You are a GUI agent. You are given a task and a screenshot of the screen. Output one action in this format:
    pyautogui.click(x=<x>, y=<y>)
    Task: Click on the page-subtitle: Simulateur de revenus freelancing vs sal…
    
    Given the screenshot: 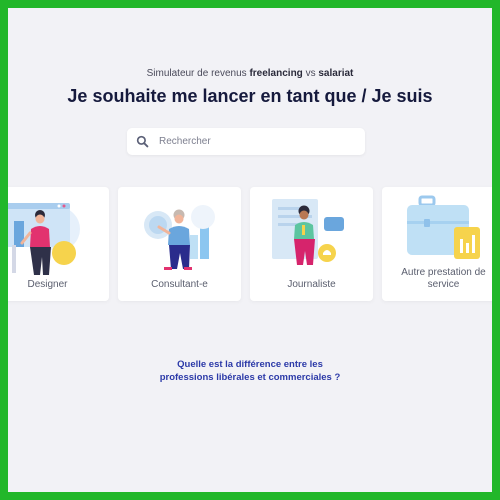 What is the action you would take?
    pyautogui.click(x=250, y=73)
    